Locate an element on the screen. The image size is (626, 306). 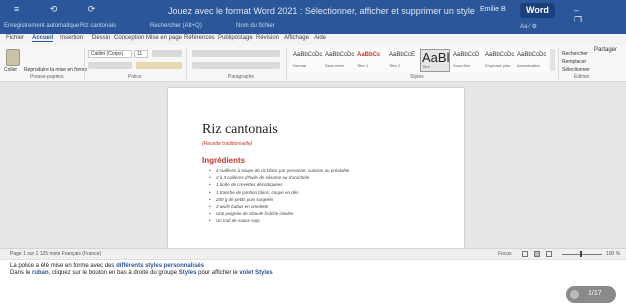
style-heading-2: AaBbCcE Titre 2 is located at coordinates (403, 60).